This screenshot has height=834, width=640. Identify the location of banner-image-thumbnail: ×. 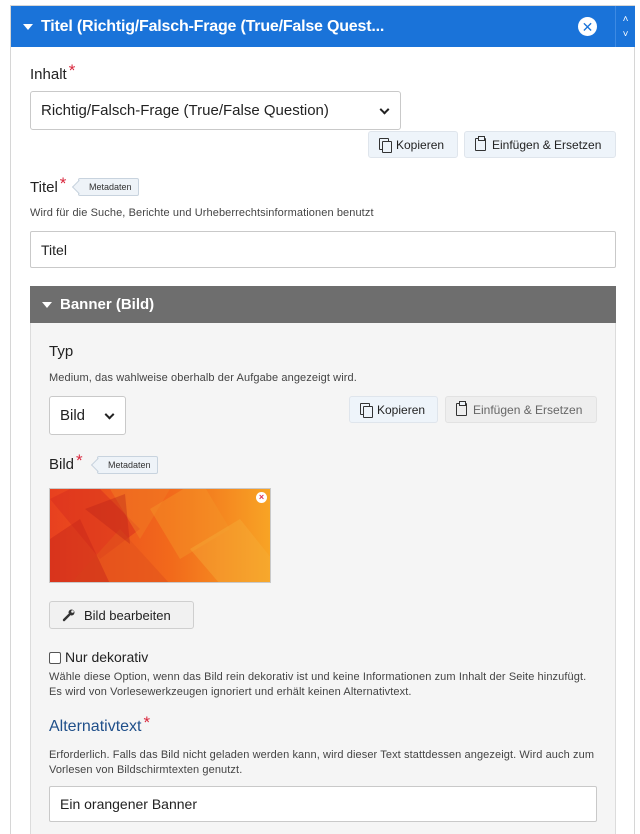
(160, 535).